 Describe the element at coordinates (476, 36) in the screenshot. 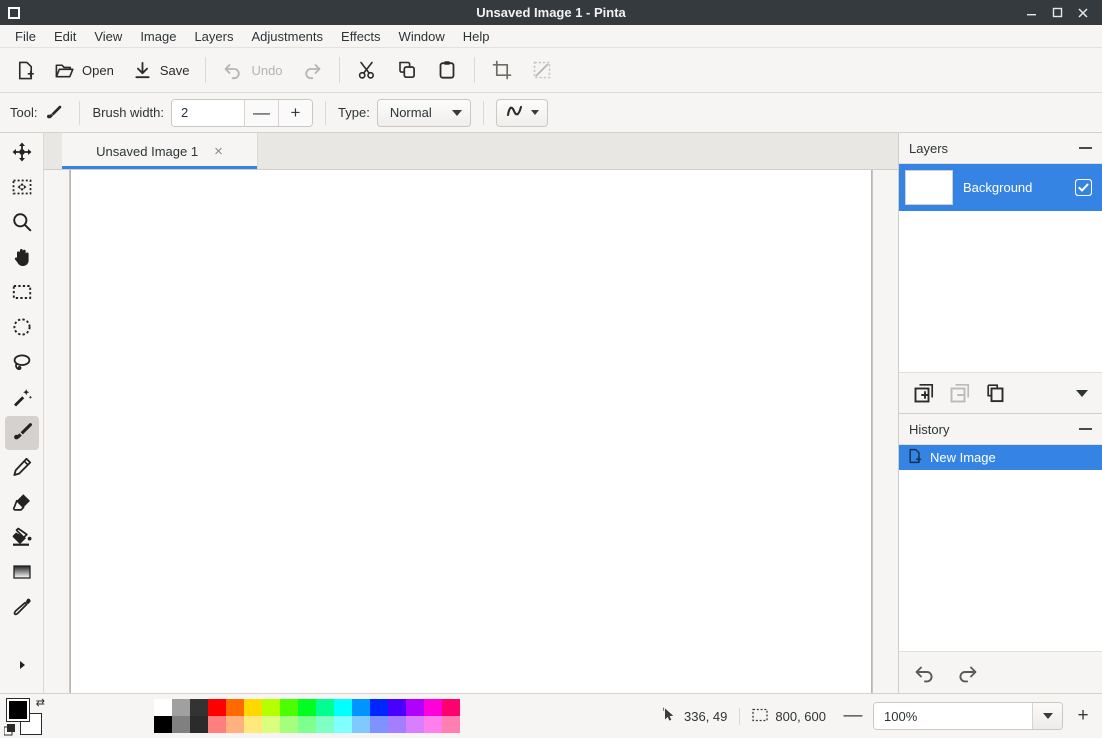

I see `menu-help: Help` at that location.